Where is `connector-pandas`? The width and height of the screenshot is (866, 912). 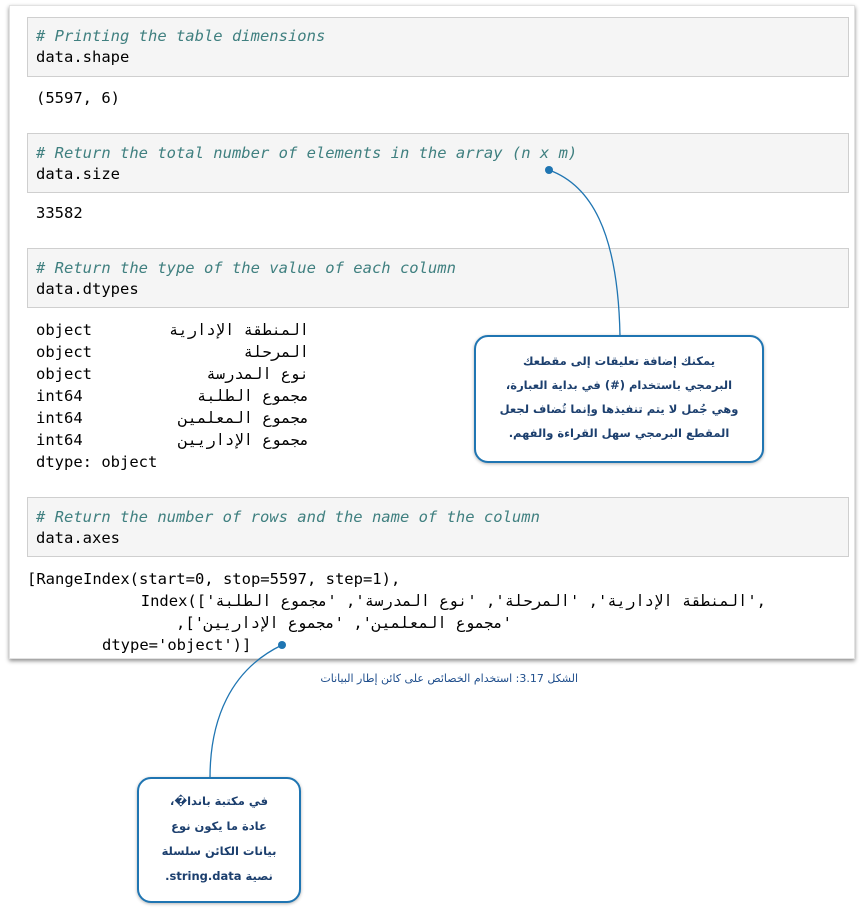
connector-pandas is located at coordinates (246, 711).